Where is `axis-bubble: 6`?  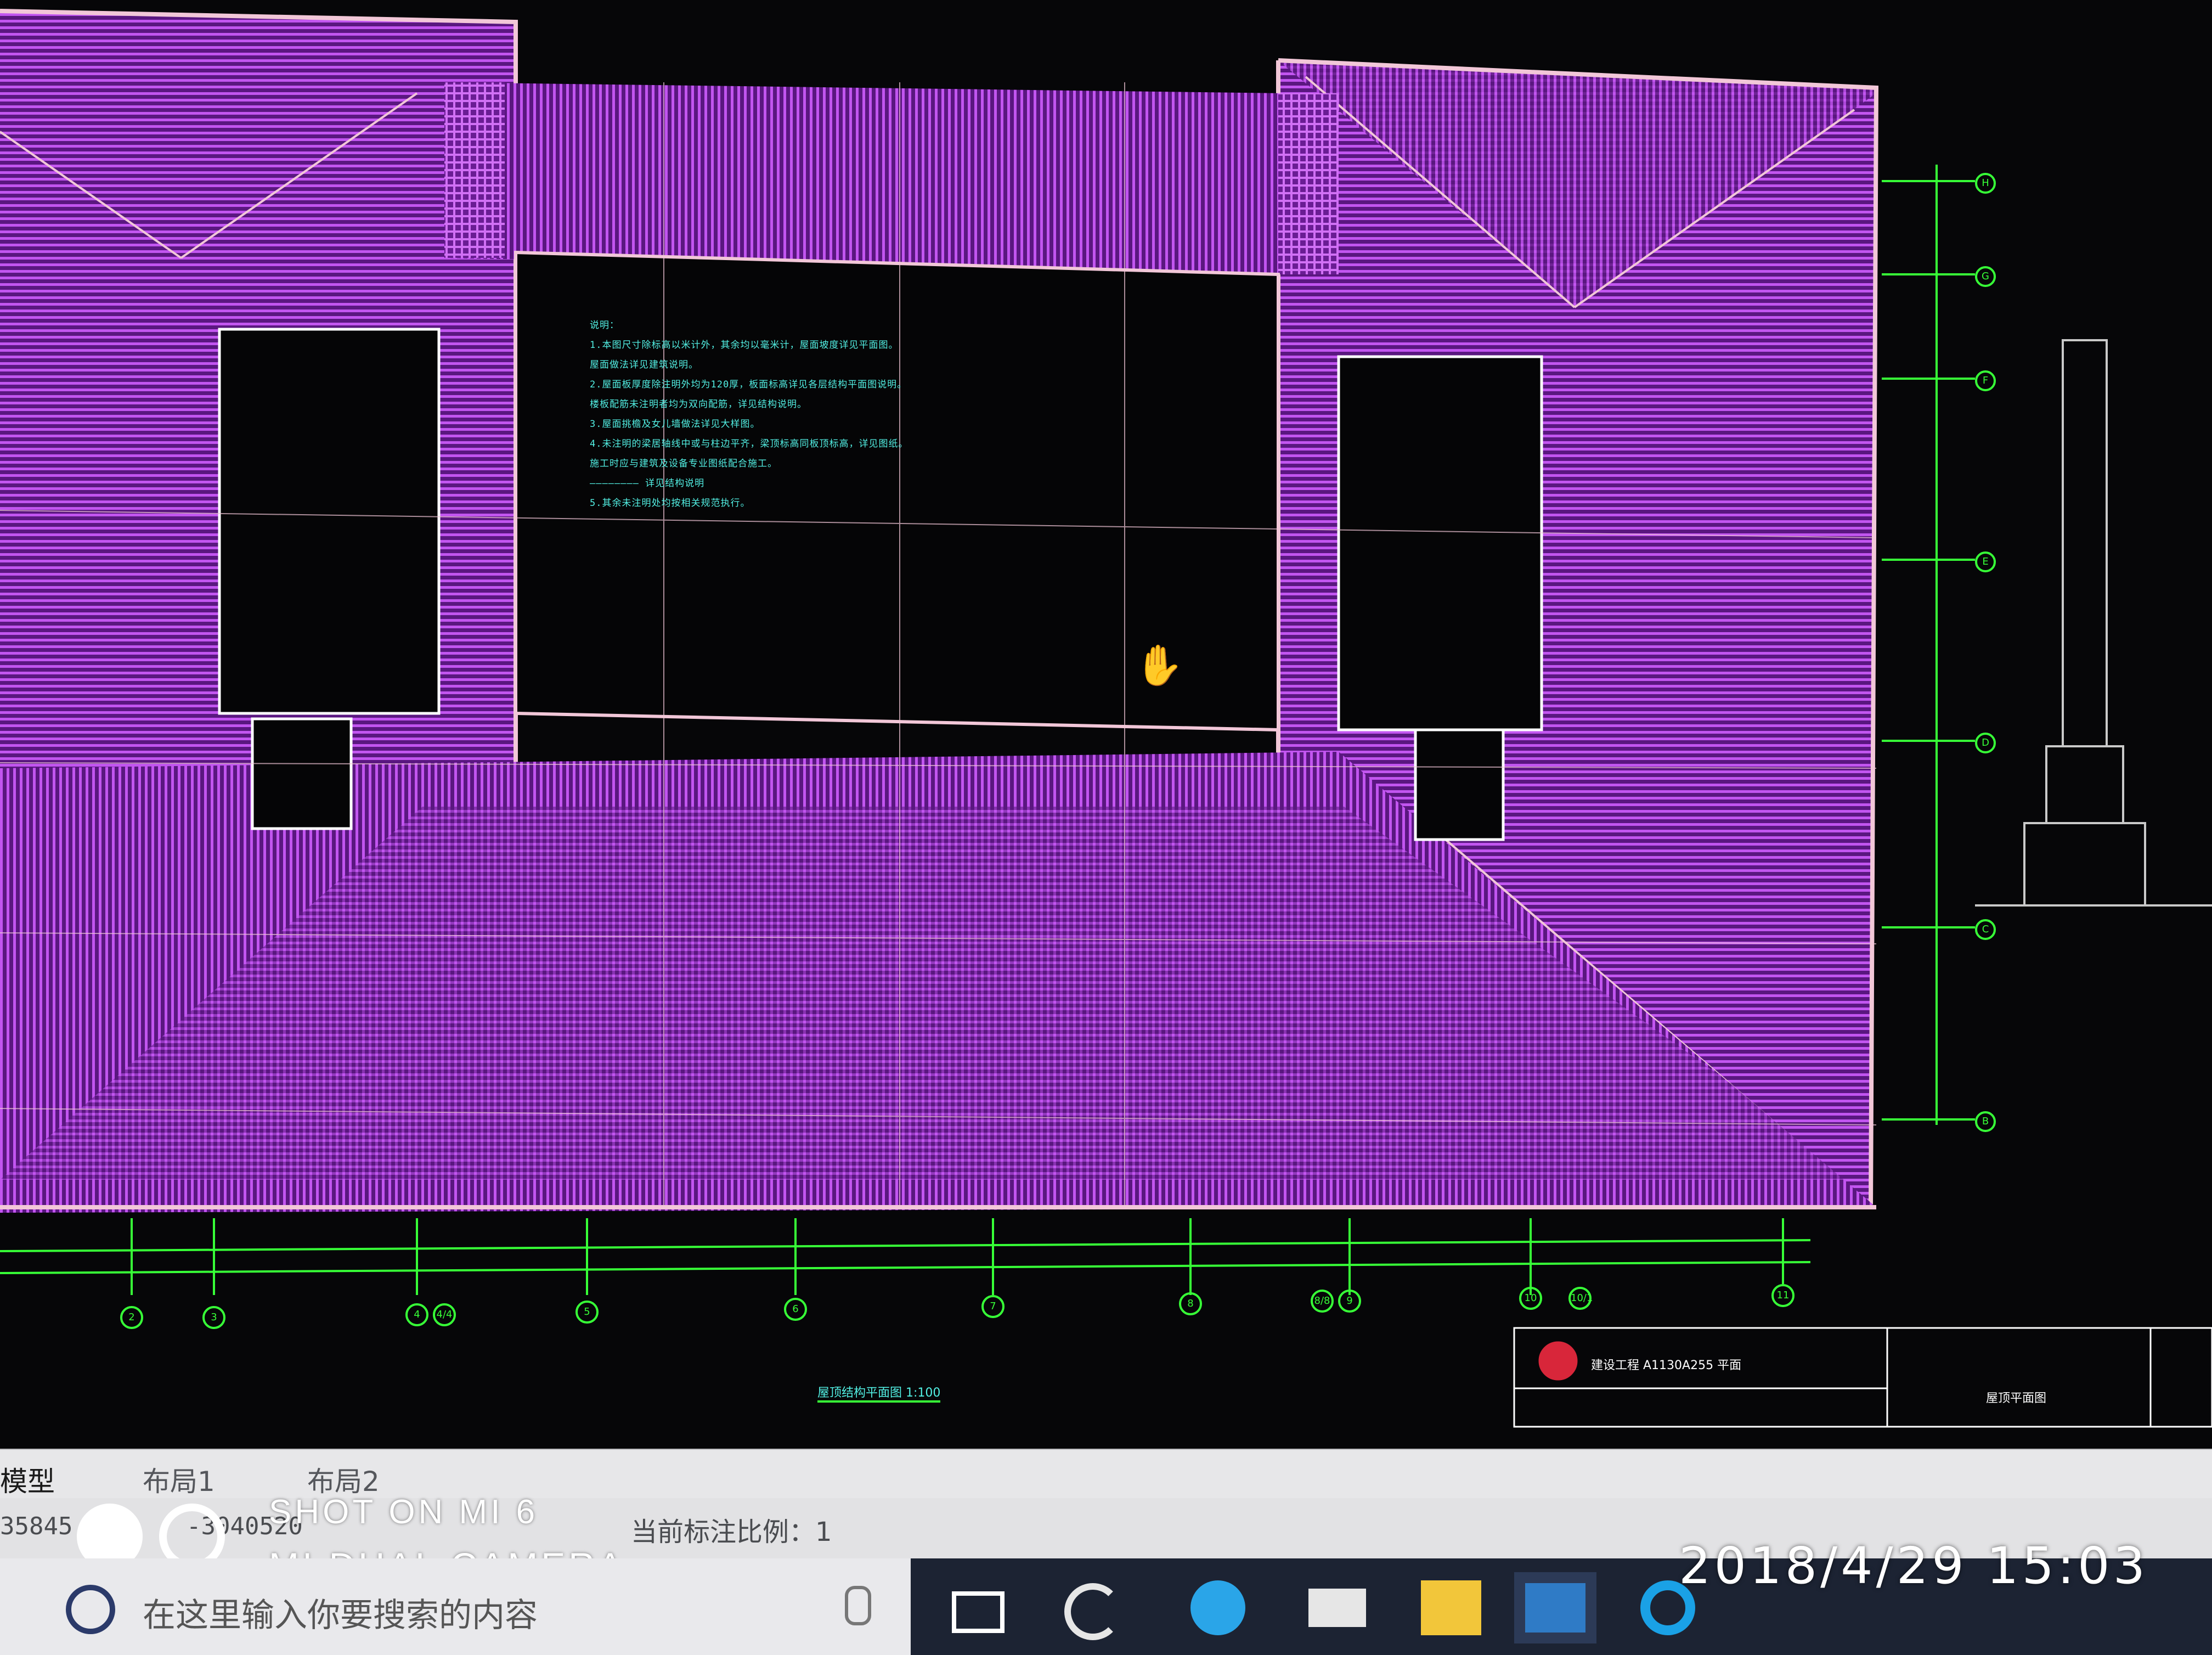
axis-bubble: 6 is located at coordinates (795, 1310).